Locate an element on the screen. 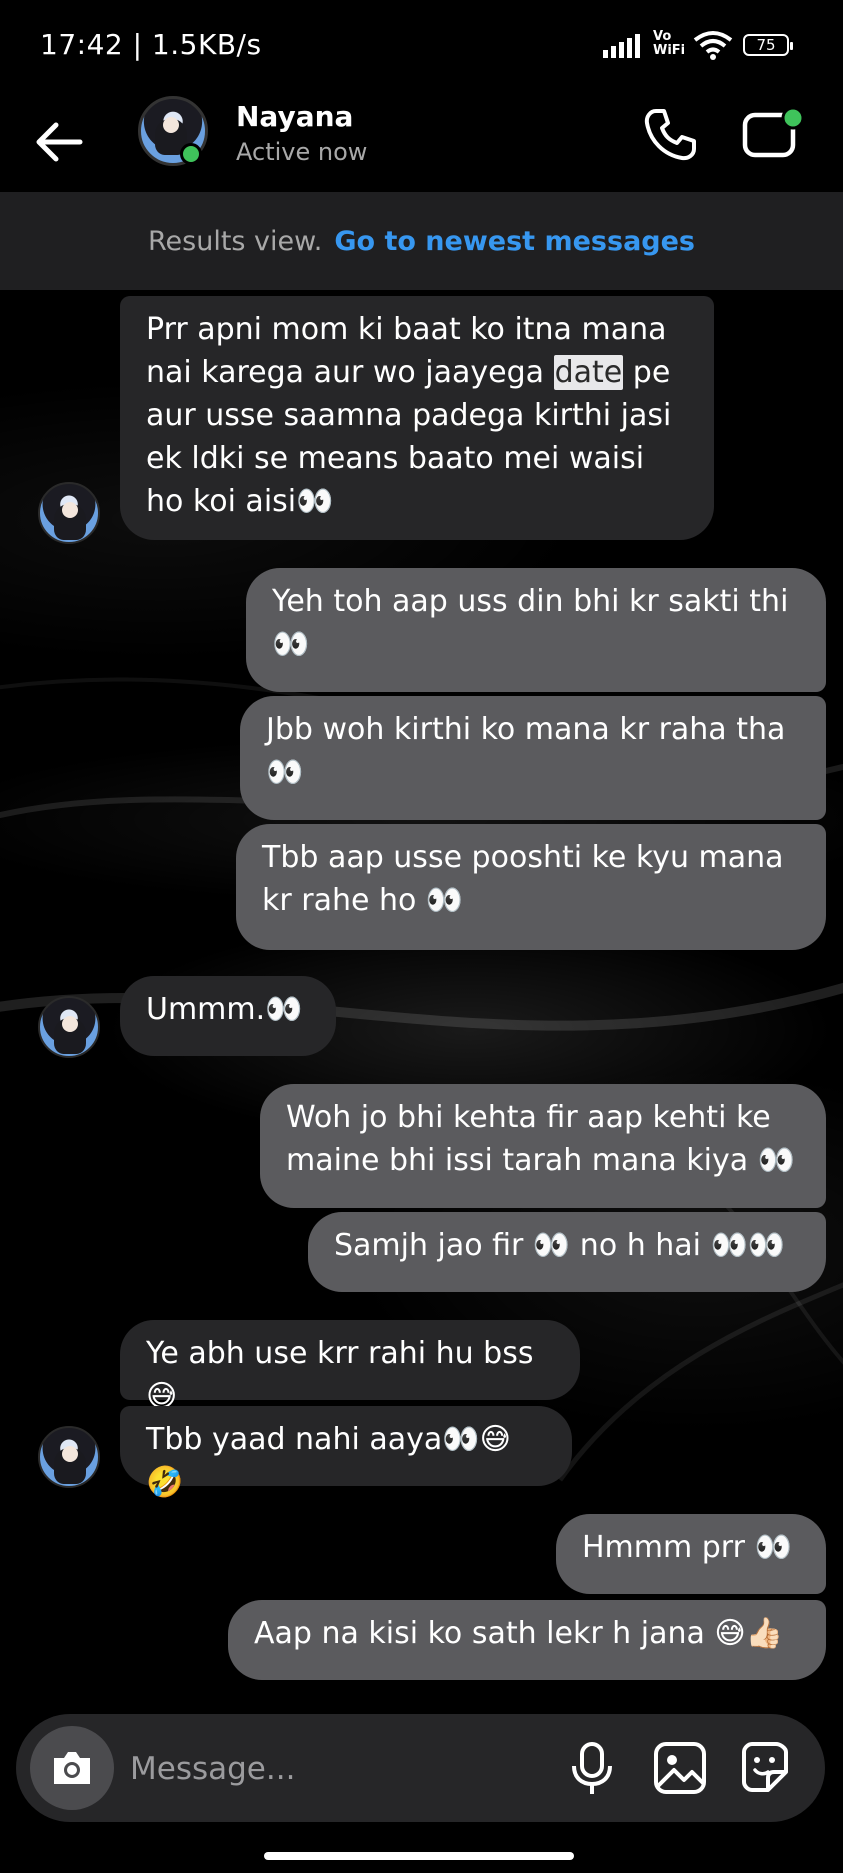 The width and height of the screenshot is (843, 1873). vowifi-icon: Vo WiFi is located at coordinates (669, 43).